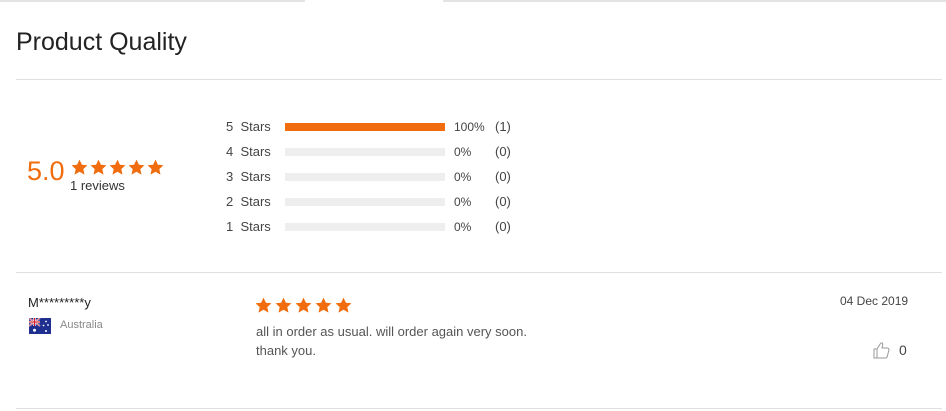 This screenshot has height=411, width=946. I want to click on rating-row: 3 Stars 0% (0), so click(386, 179).